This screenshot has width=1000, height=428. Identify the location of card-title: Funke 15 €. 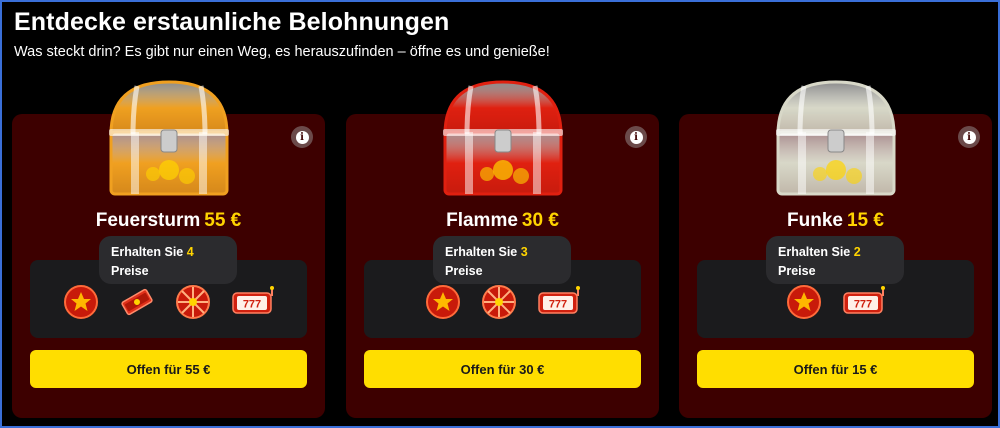
(835, 221).